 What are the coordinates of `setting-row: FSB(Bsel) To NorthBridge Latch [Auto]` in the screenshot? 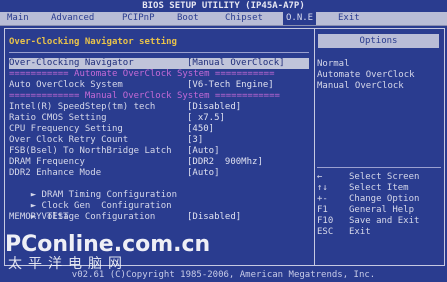 It's located at (159, 151).